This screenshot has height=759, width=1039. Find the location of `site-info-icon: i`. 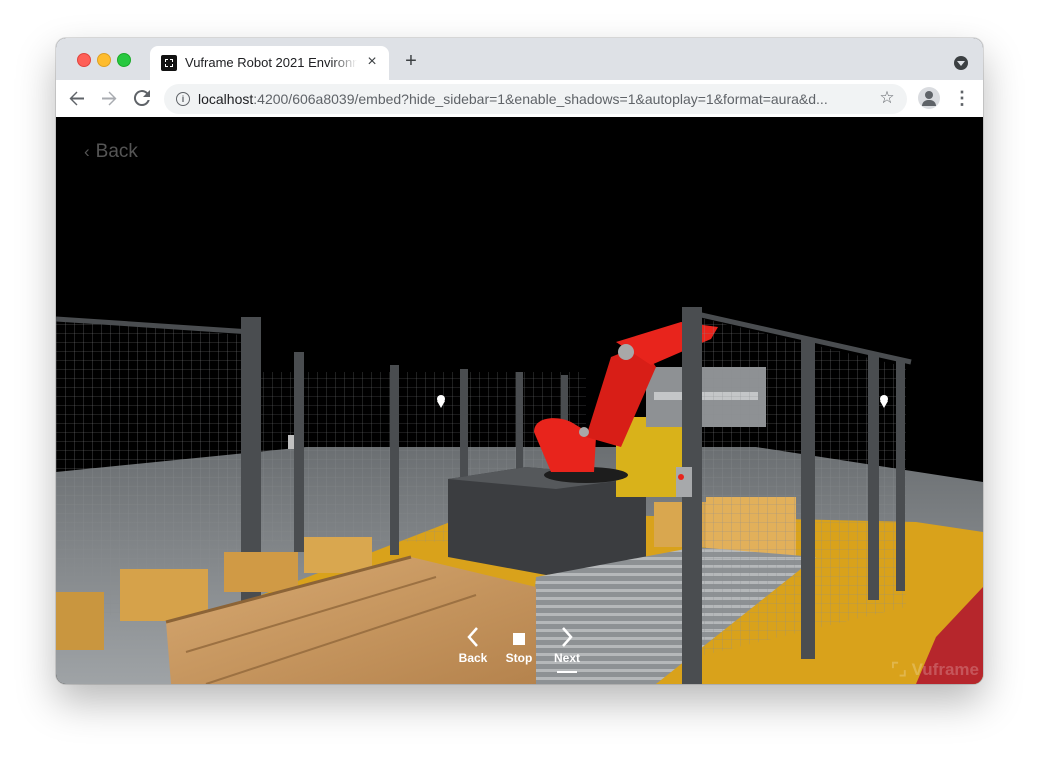

site-info-icon: i is located at coordinates (183, 99).